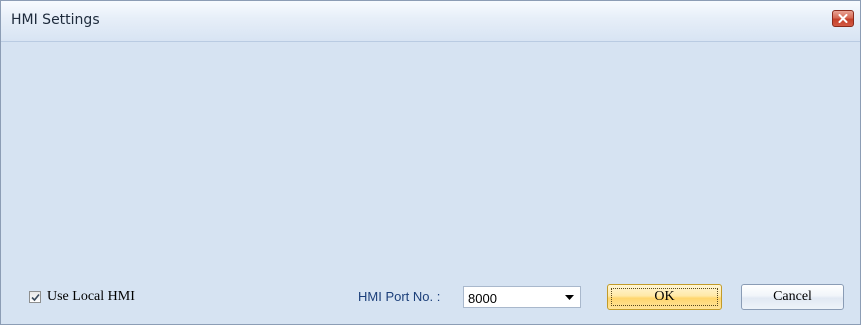  What do you see at coordinates (482, 298) in the screenshot?
I see `hmi-port-value: 8000` at bounding box center [482, 298].